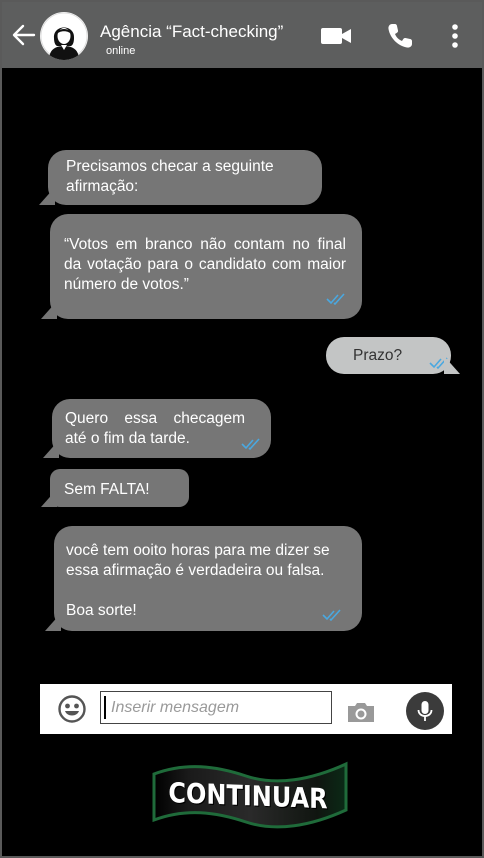 Image resolution: width=484 pixels, height=858 pixels. I want to click on message-input, so click(216, 707).